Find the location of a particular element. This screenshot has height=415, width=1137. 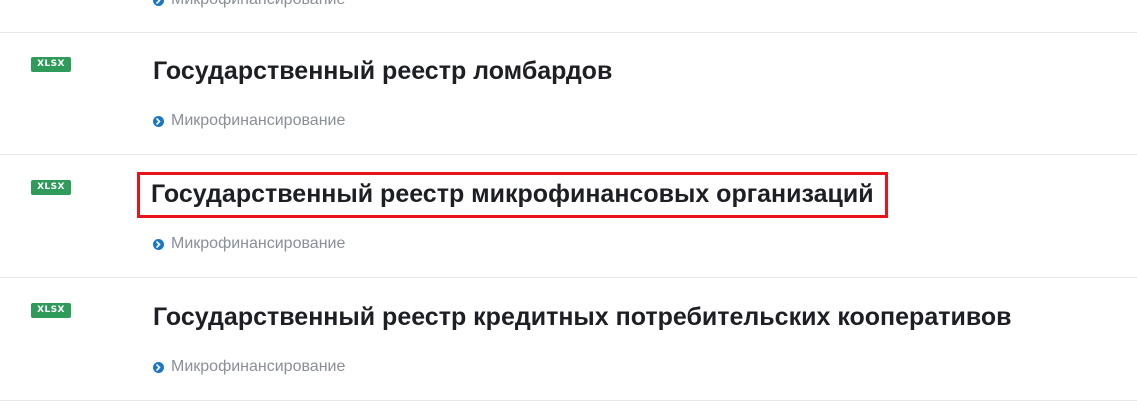

list-item: Микрофинансирование is located at coordinates (568, 16).